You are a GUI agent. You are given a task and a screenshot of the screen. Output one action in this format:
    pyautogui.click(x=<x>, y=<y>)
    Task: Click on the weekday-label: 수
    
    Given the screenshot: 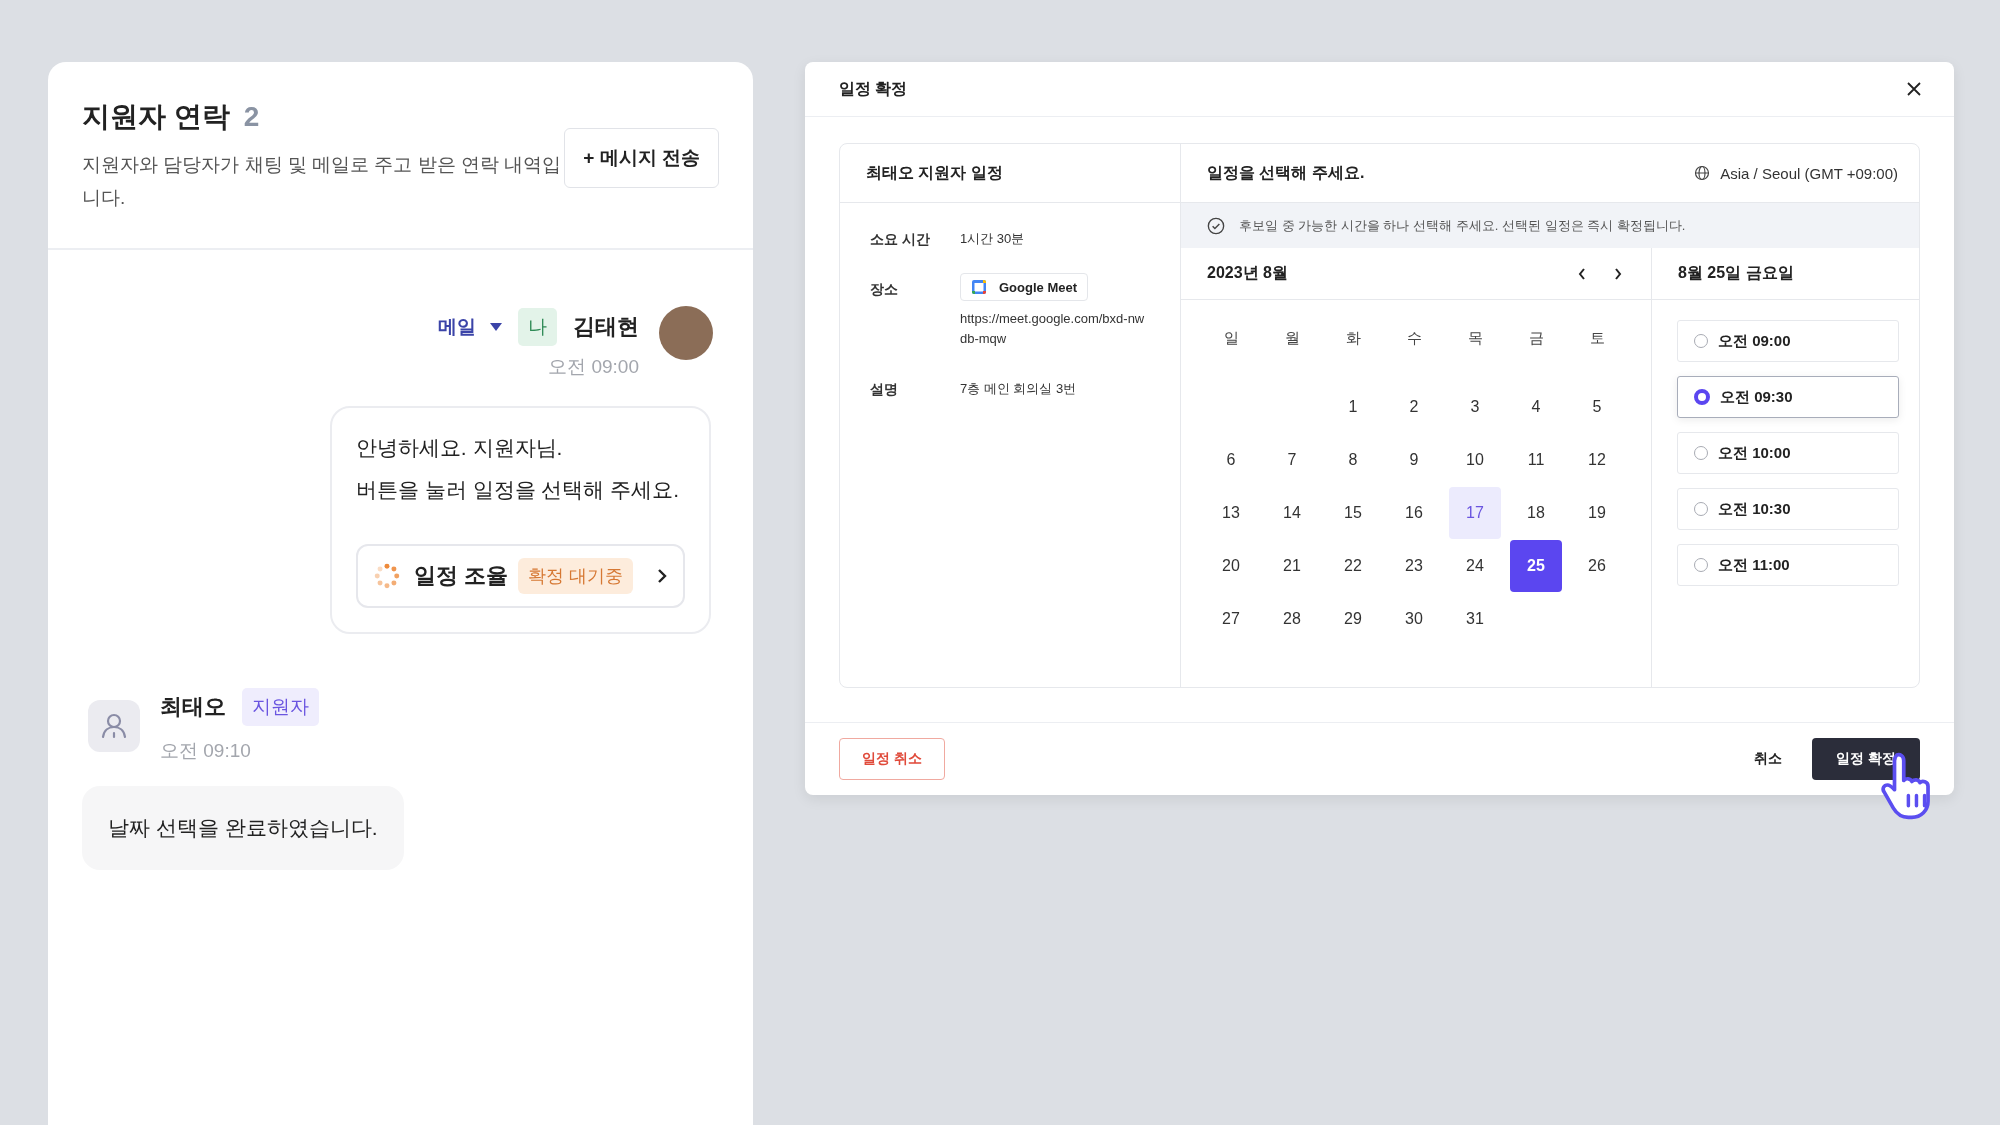 What is the action you would take?
    pyautogui.click(x=1414, y=338)
    